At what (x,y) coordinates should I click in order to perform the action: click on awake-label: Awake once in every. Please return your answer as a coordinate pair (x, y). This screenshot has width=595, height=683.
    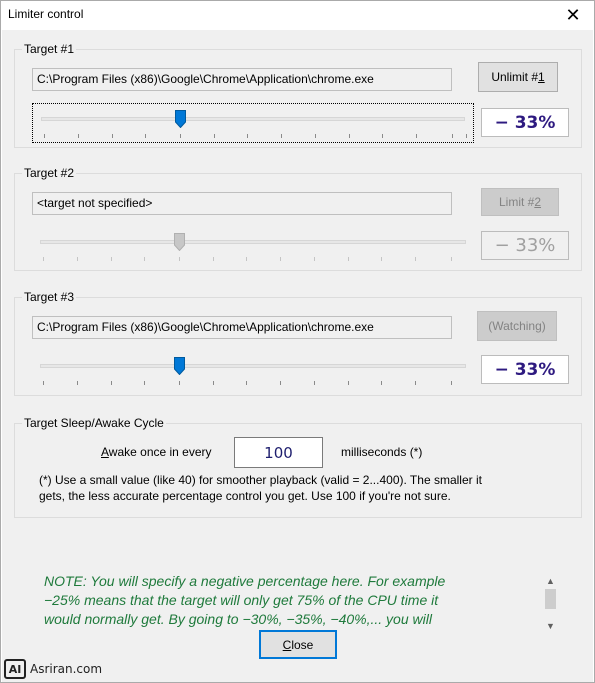
    Looking at the image, I should click on (156, 452).